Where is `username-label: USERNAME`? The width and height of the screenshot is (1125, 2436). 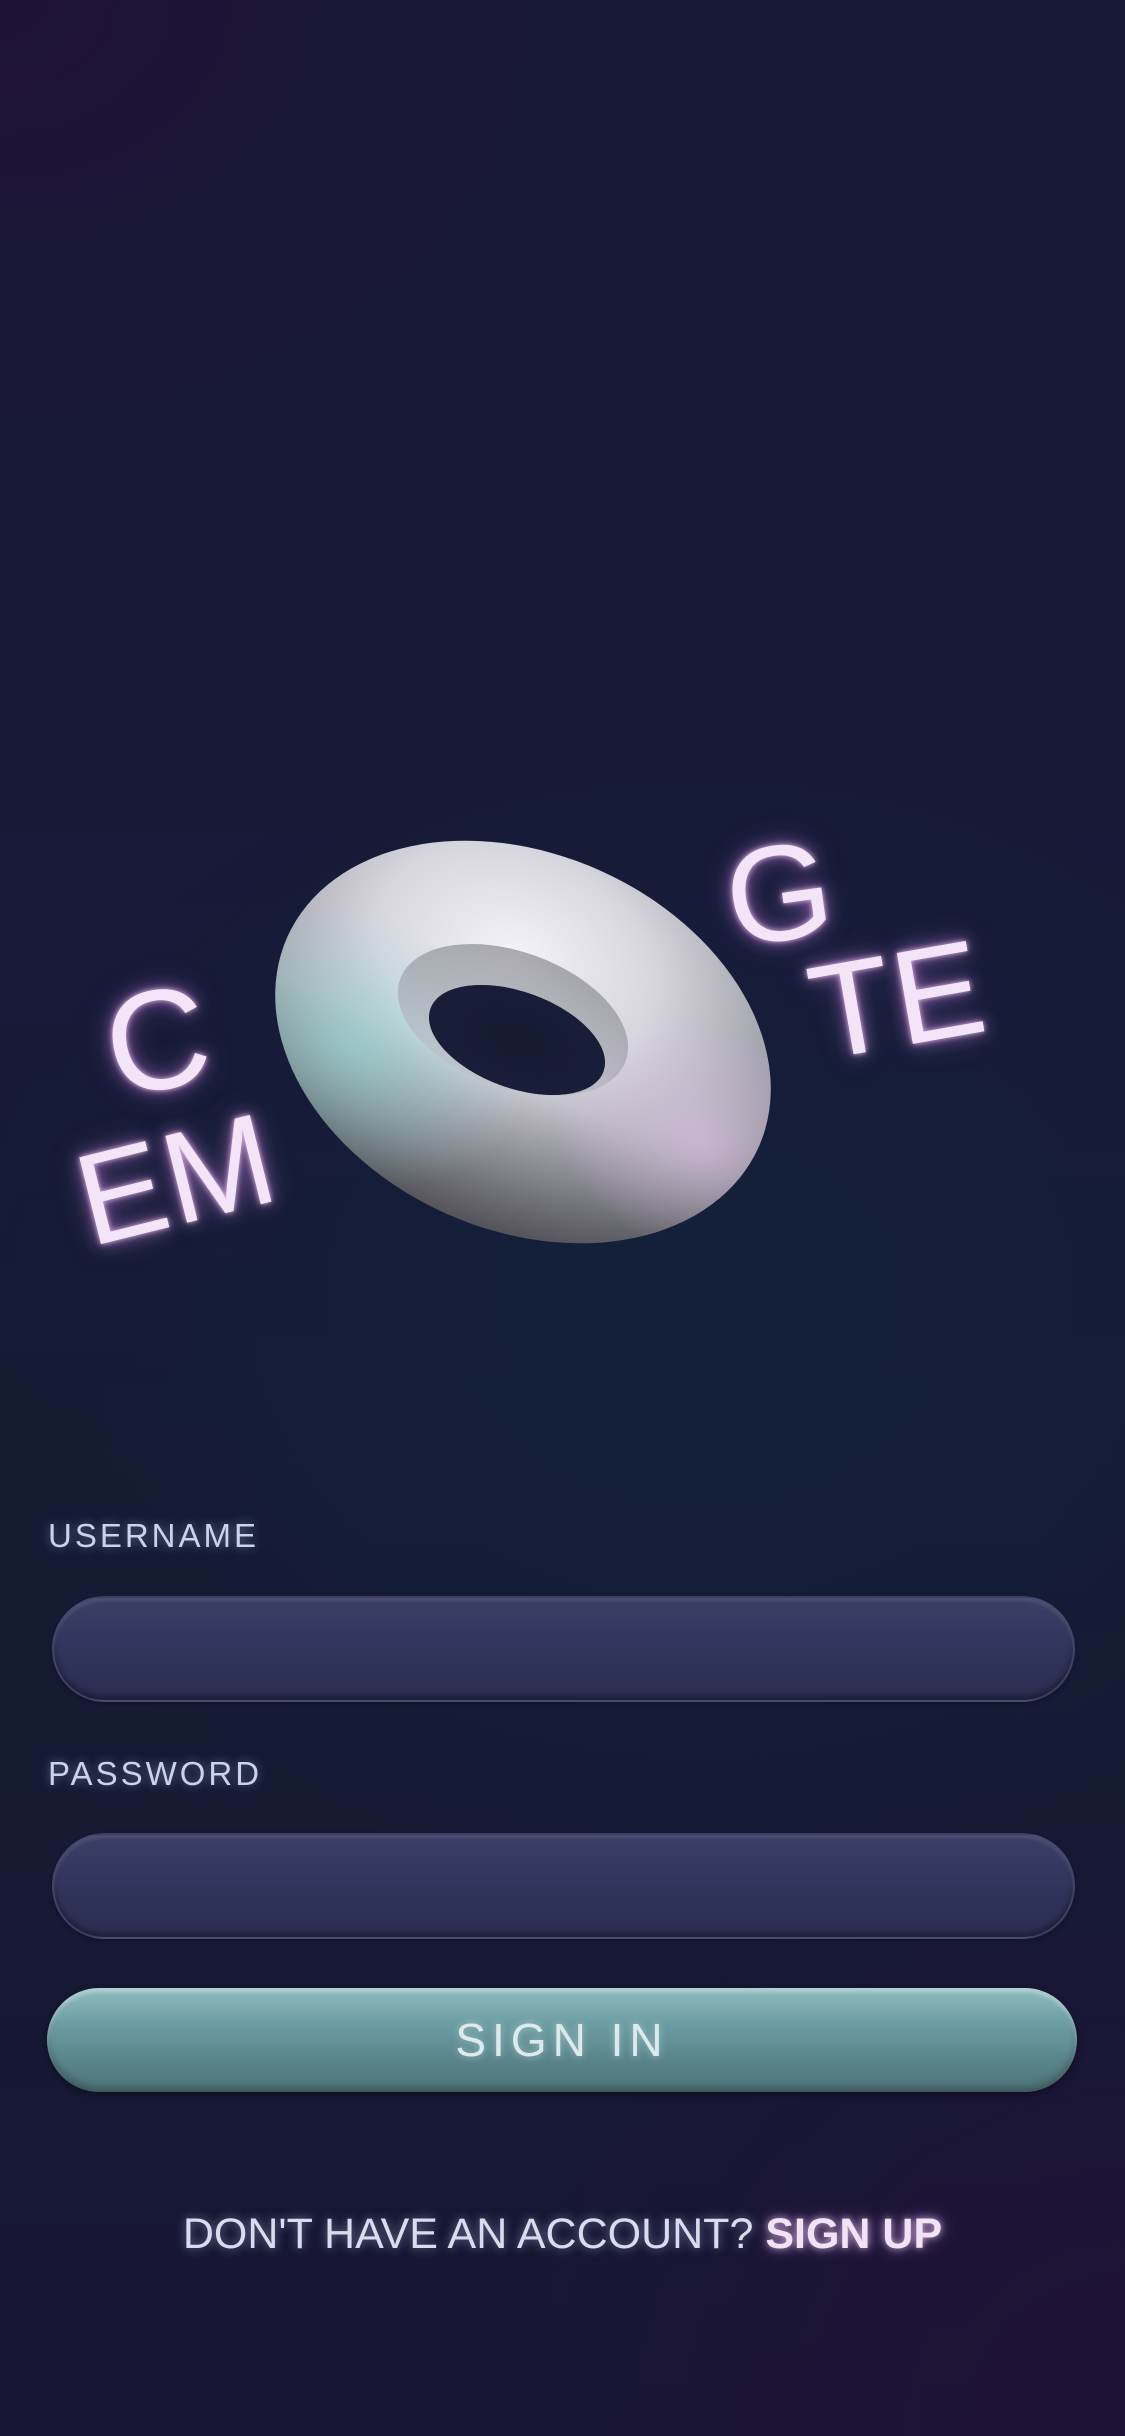
username-label: USERNAME is located at coordinates (154, 1535).